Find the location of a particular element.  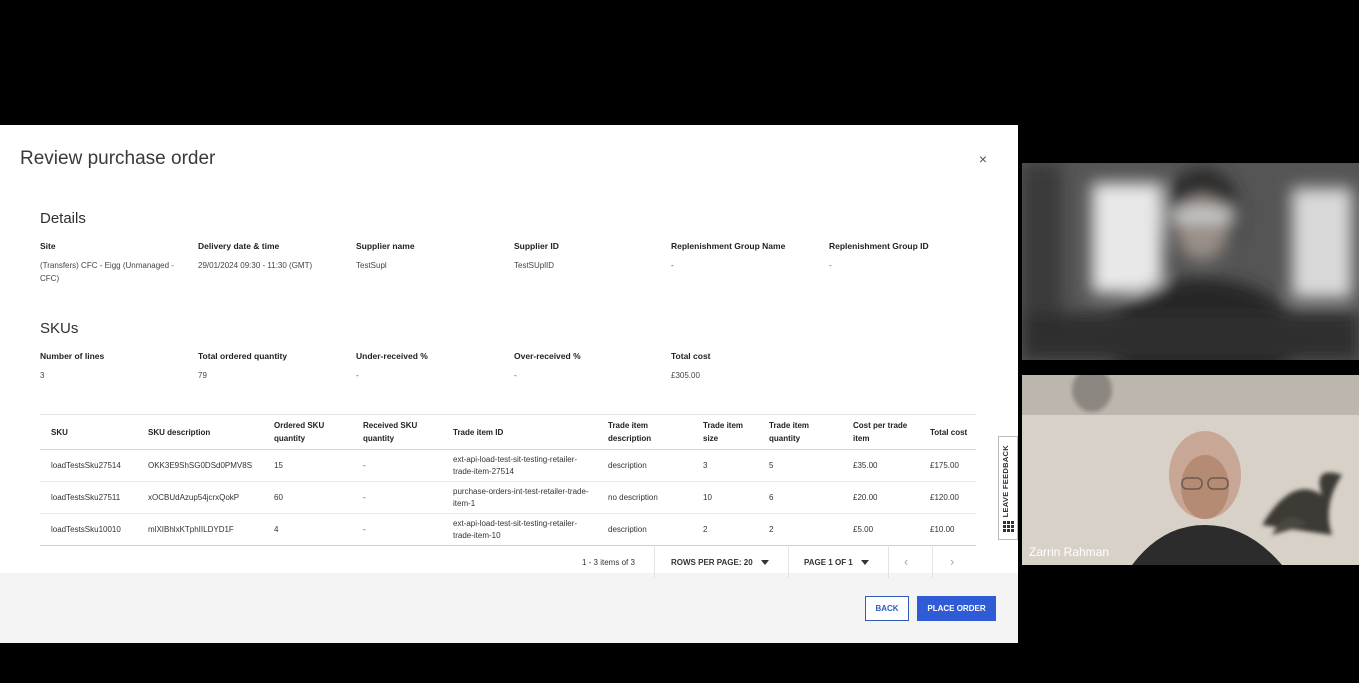

number-of-lines-label: Number of lines is located at coordinates (72, 356).